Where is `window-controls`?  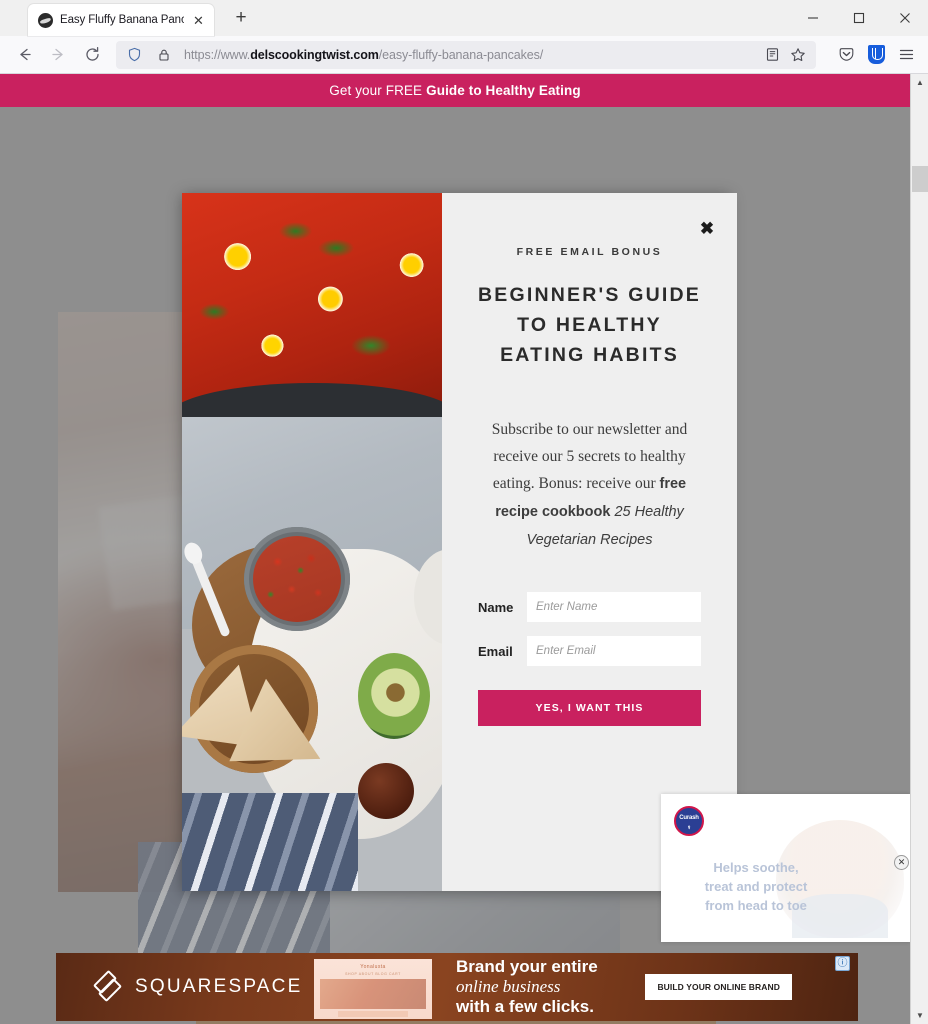
window-controls is located at coordinates (859, 18).